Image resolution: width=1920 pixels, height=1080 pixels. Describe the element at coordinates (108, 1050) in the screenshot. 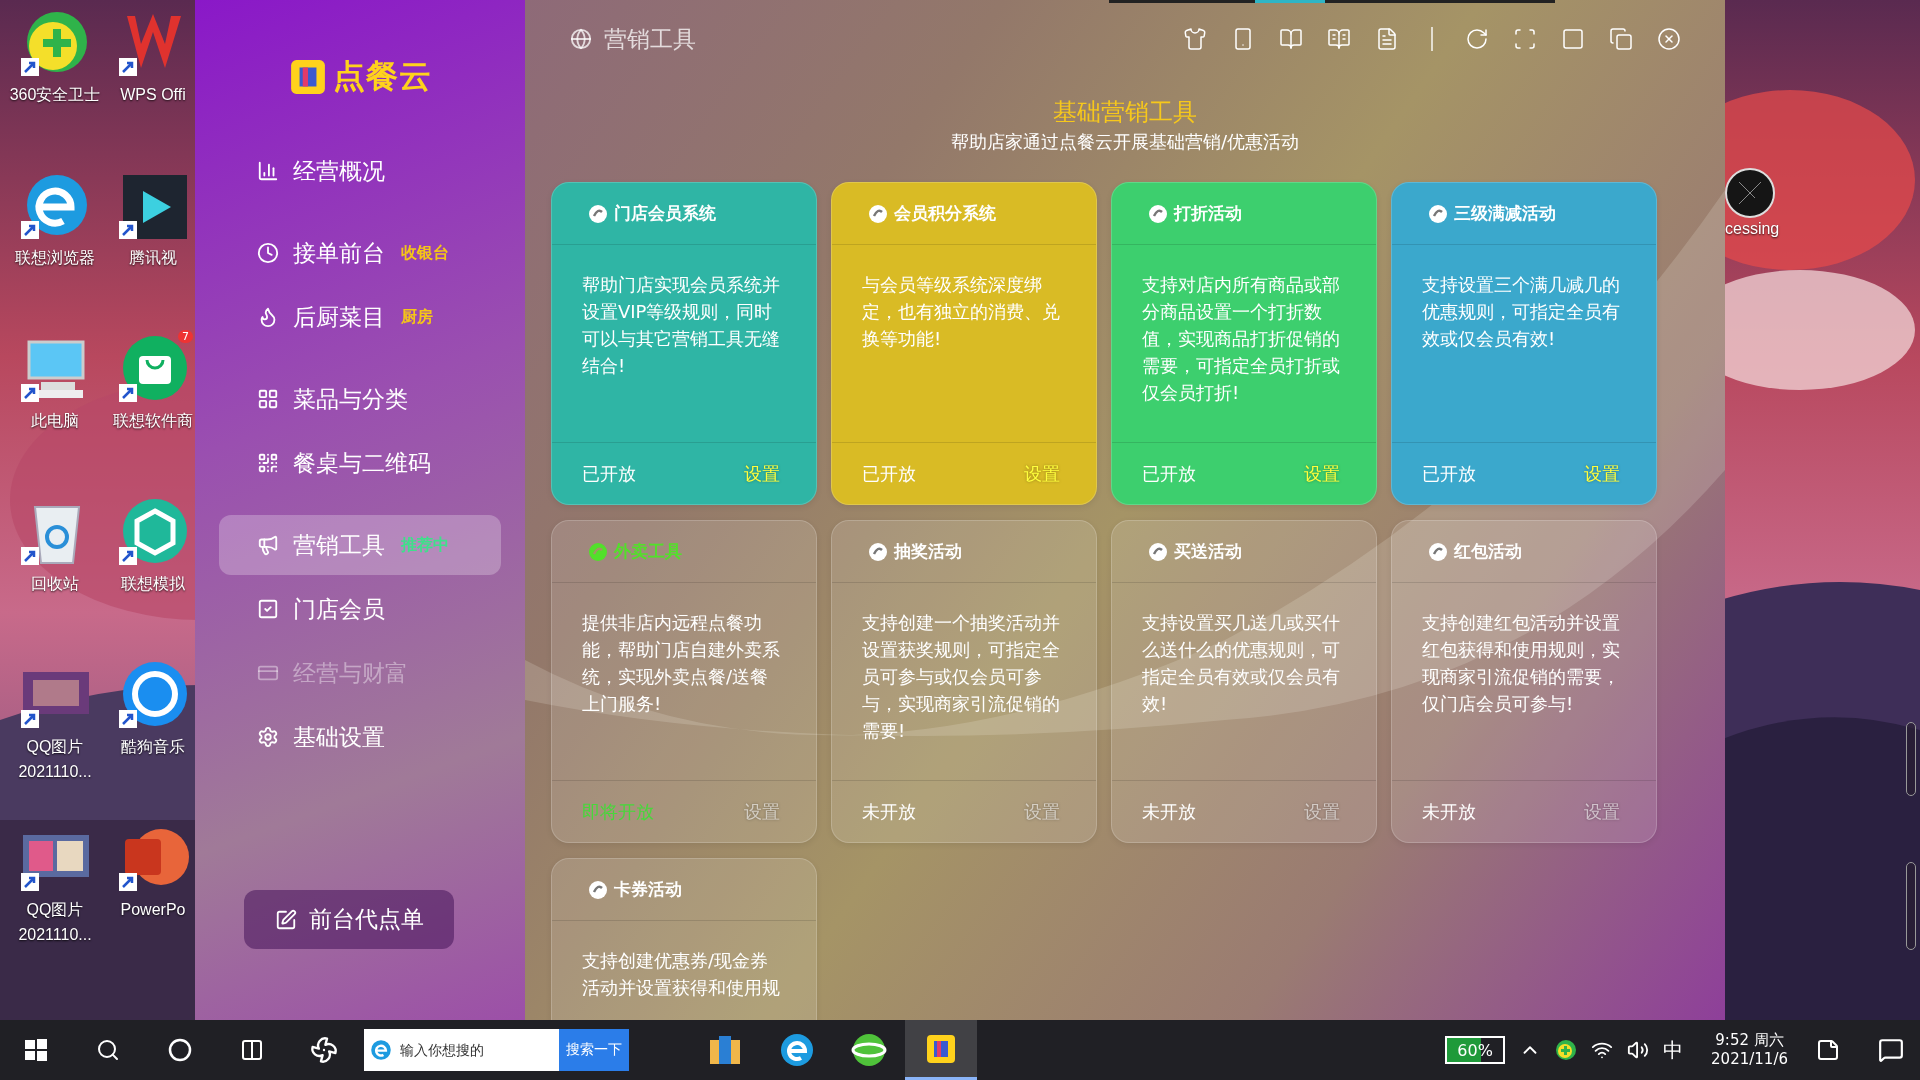

I see `search-icon` at that location.